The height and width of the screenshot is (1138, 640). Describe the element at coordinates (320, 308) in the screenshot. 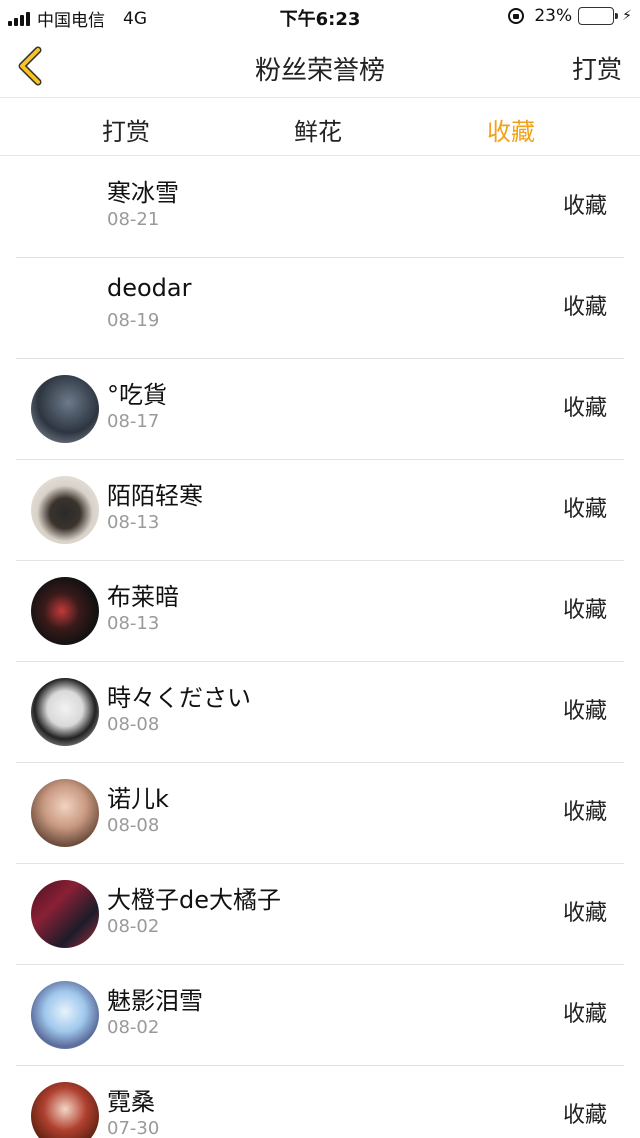

I see `list-item: deodar 08-19 收藏` at that location.